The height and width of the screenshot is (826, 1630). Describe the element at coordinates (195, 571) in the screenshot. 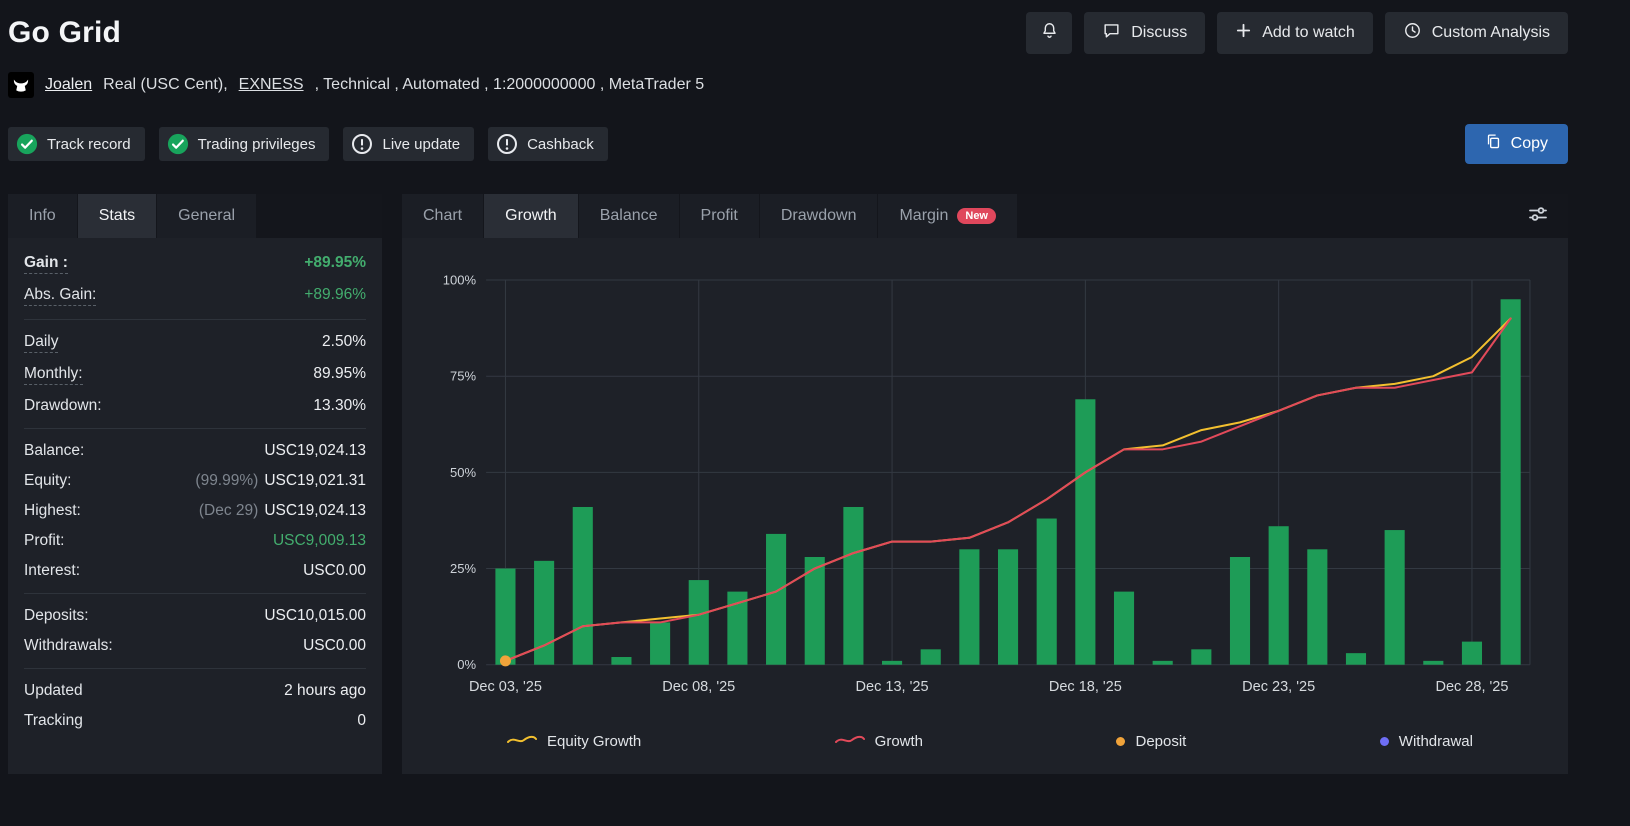

I see `stat-row-interest: Interest: USC0.00` at that location.